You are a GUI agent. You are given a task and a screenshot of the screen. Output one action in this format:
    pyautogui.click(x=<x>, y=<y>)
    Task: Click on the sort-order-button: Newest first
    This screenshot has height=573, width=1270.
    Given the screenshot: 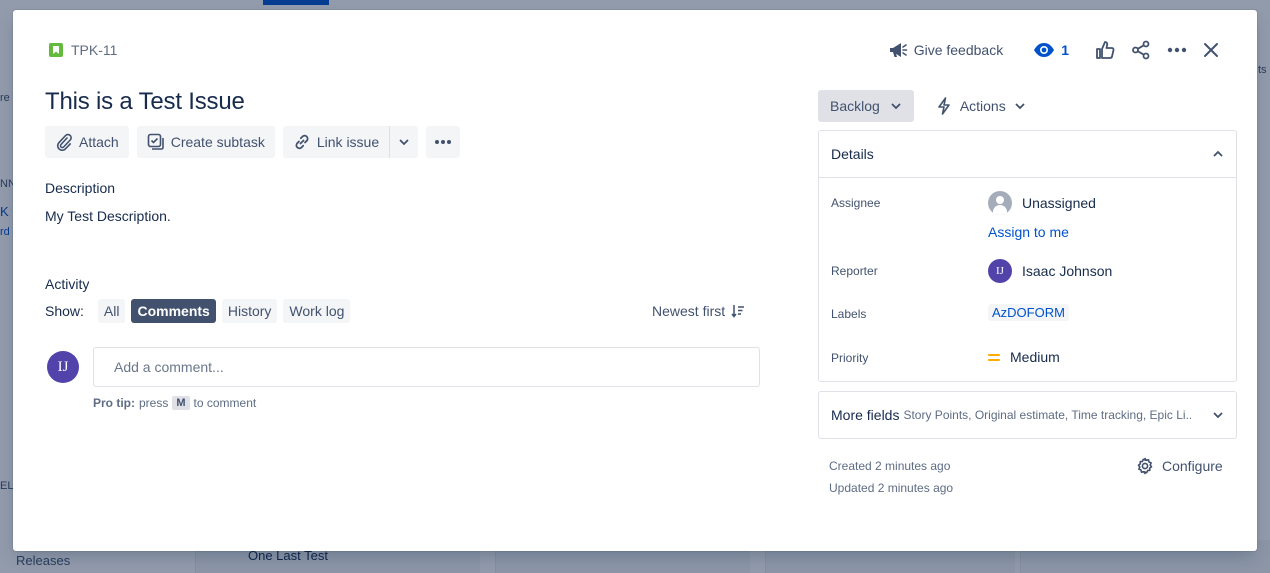 What is the action you would take?
    pyautogui.click(x=698, y=311)
    